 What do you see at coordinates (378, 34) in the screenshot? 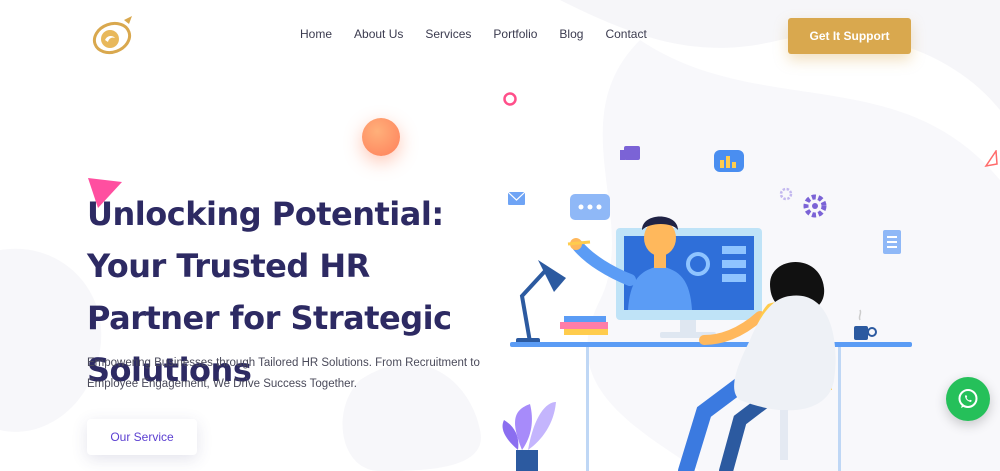
I see `nav-about-us: About Us` at bounding box center [378, 34].